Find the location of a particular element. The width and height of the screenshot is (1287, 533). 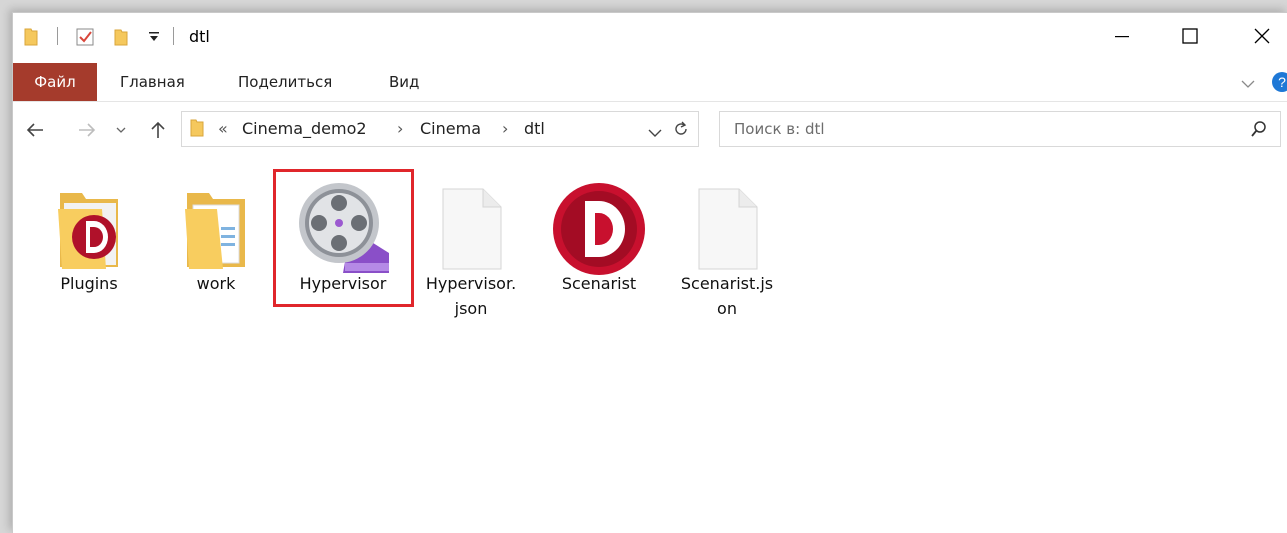

forward-arrow-icon is located at coordinates (87, 130).